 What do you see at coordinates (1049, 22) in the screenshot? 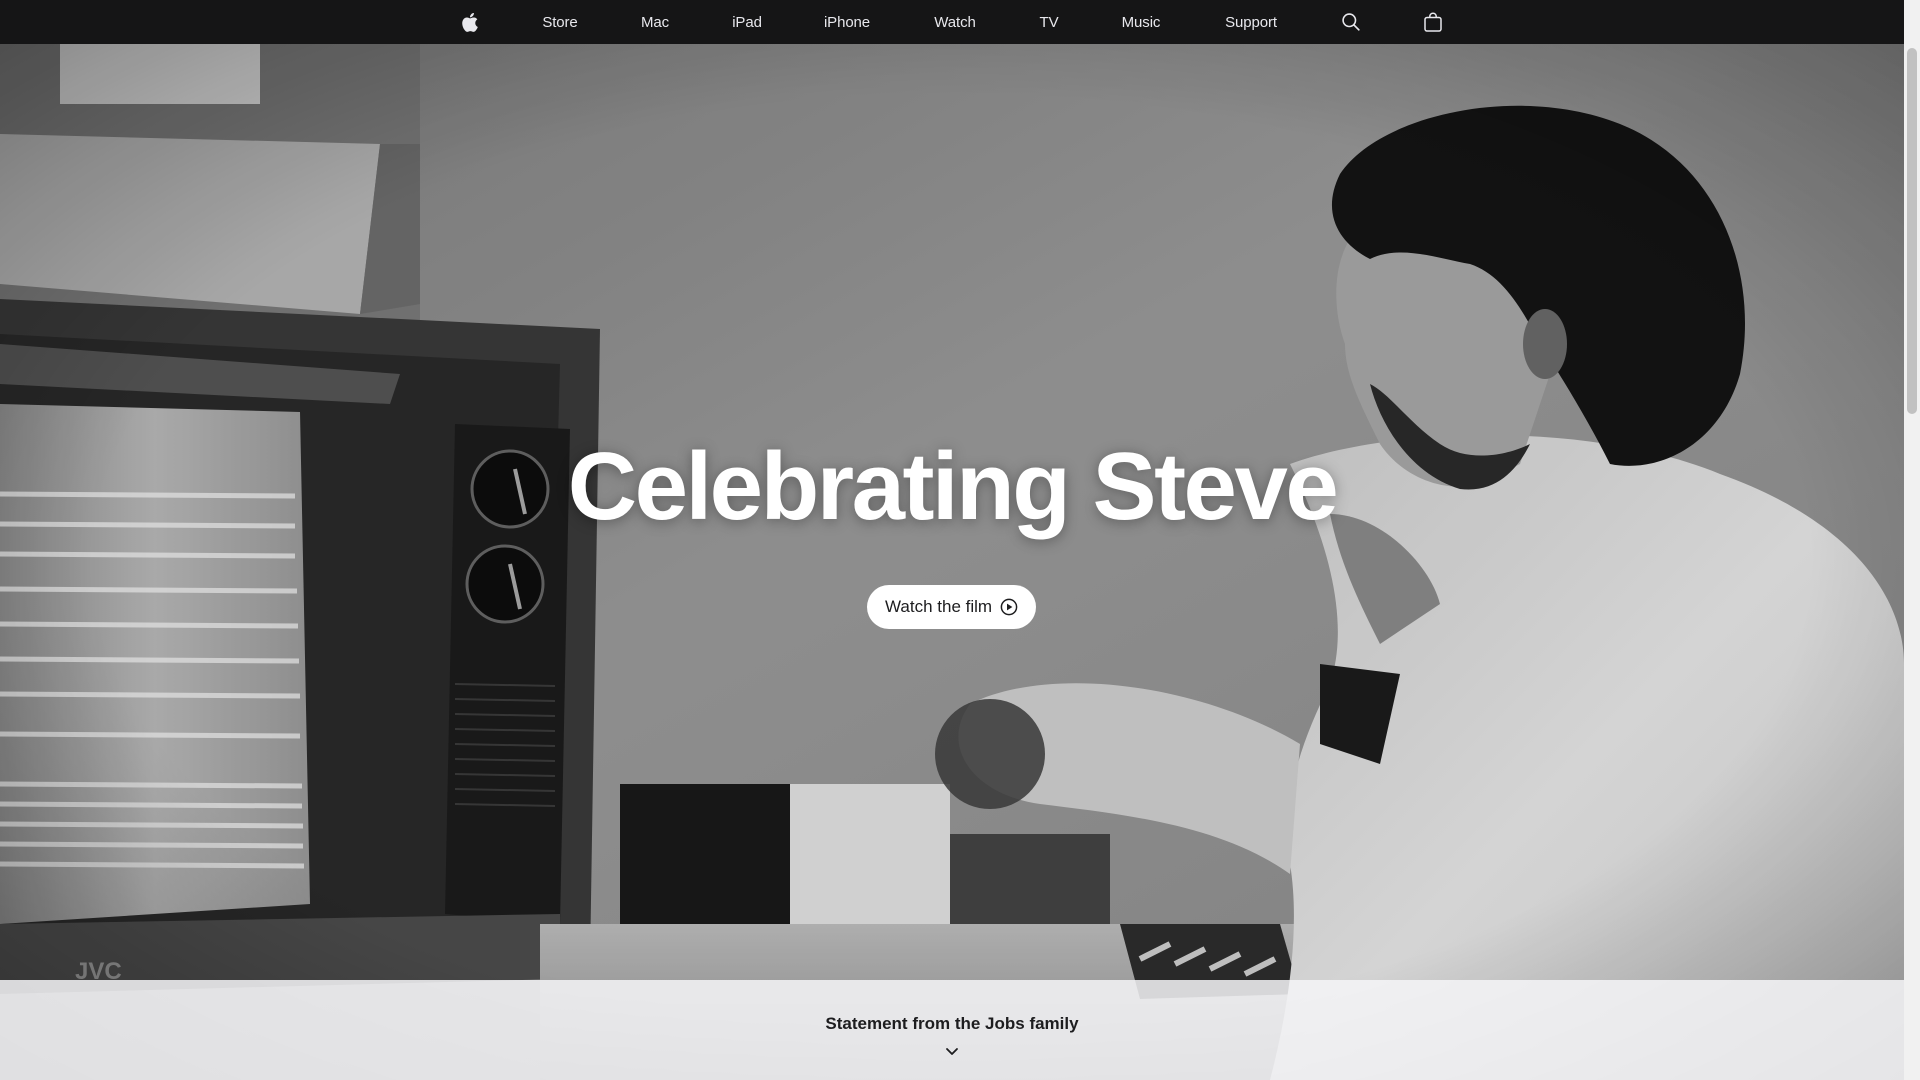
I see `nav-item-tv: TV` at bounding box center [1049, 22].